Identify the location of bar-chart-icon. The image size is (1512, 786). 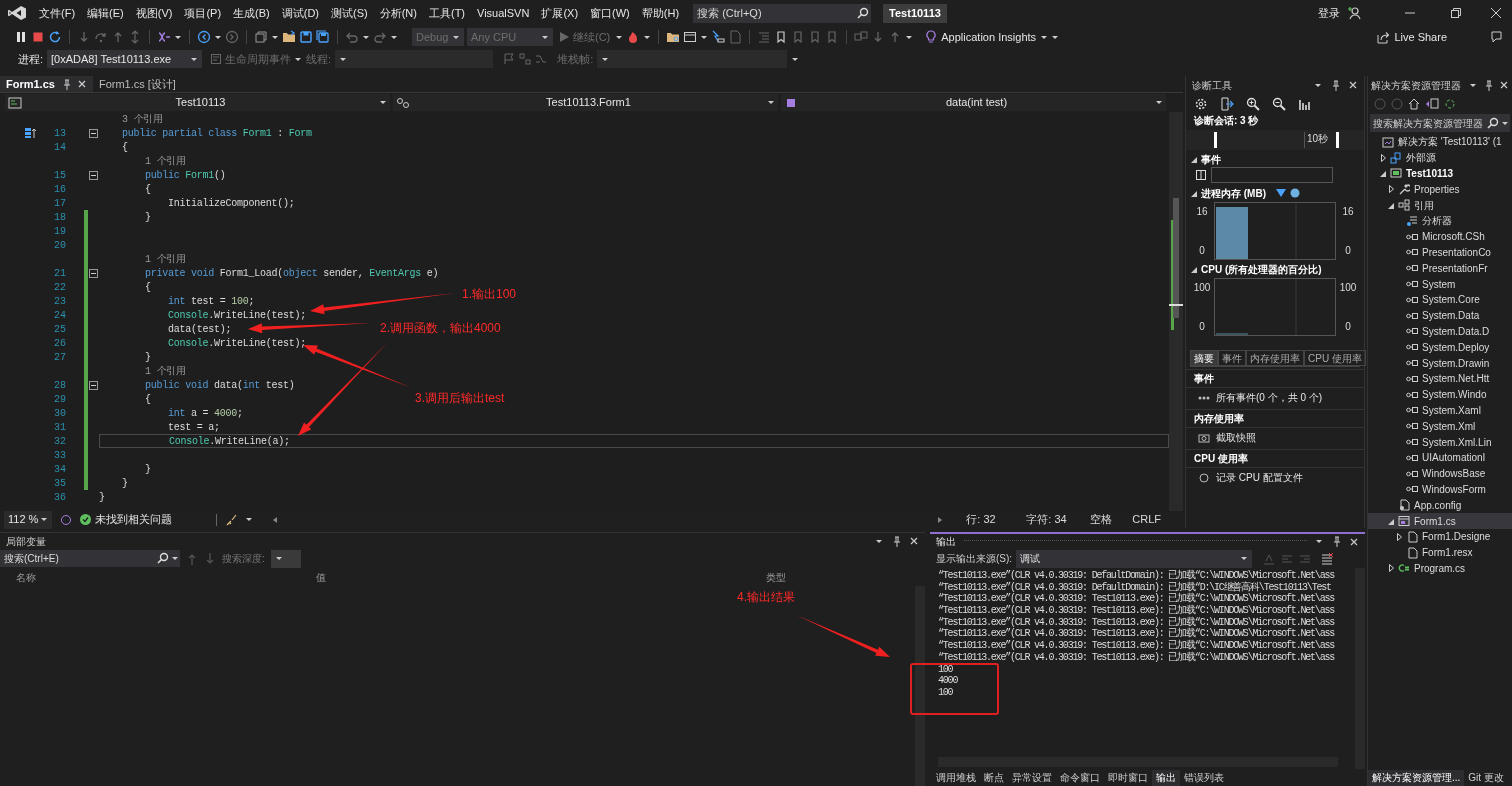
(1305, 104).